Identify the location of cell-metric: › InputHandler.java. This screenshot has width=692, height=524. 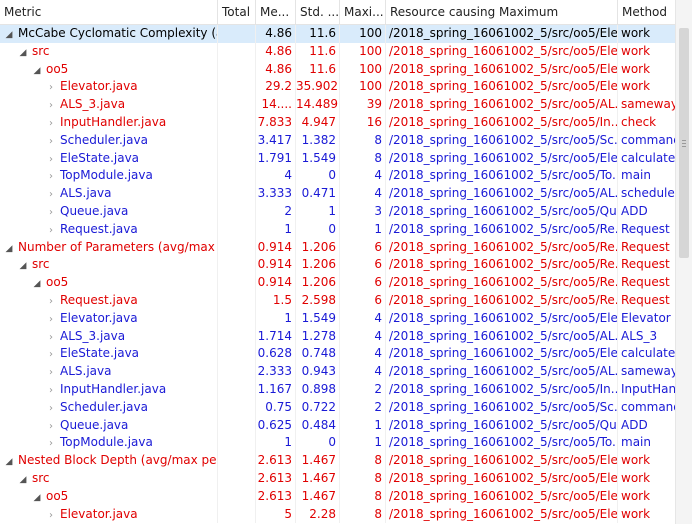
(109, 389).